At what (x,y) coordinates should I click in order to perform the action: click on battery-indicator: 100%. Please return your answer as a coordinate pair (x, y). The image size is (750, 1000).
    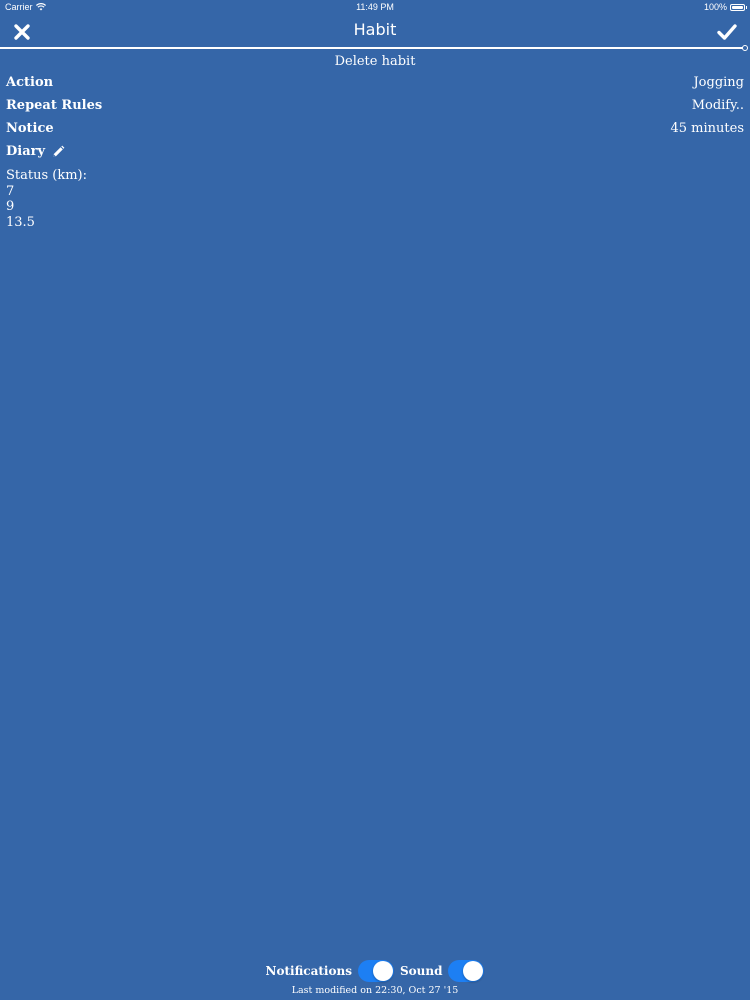
    Looking at the image, I should click on (725, 7).